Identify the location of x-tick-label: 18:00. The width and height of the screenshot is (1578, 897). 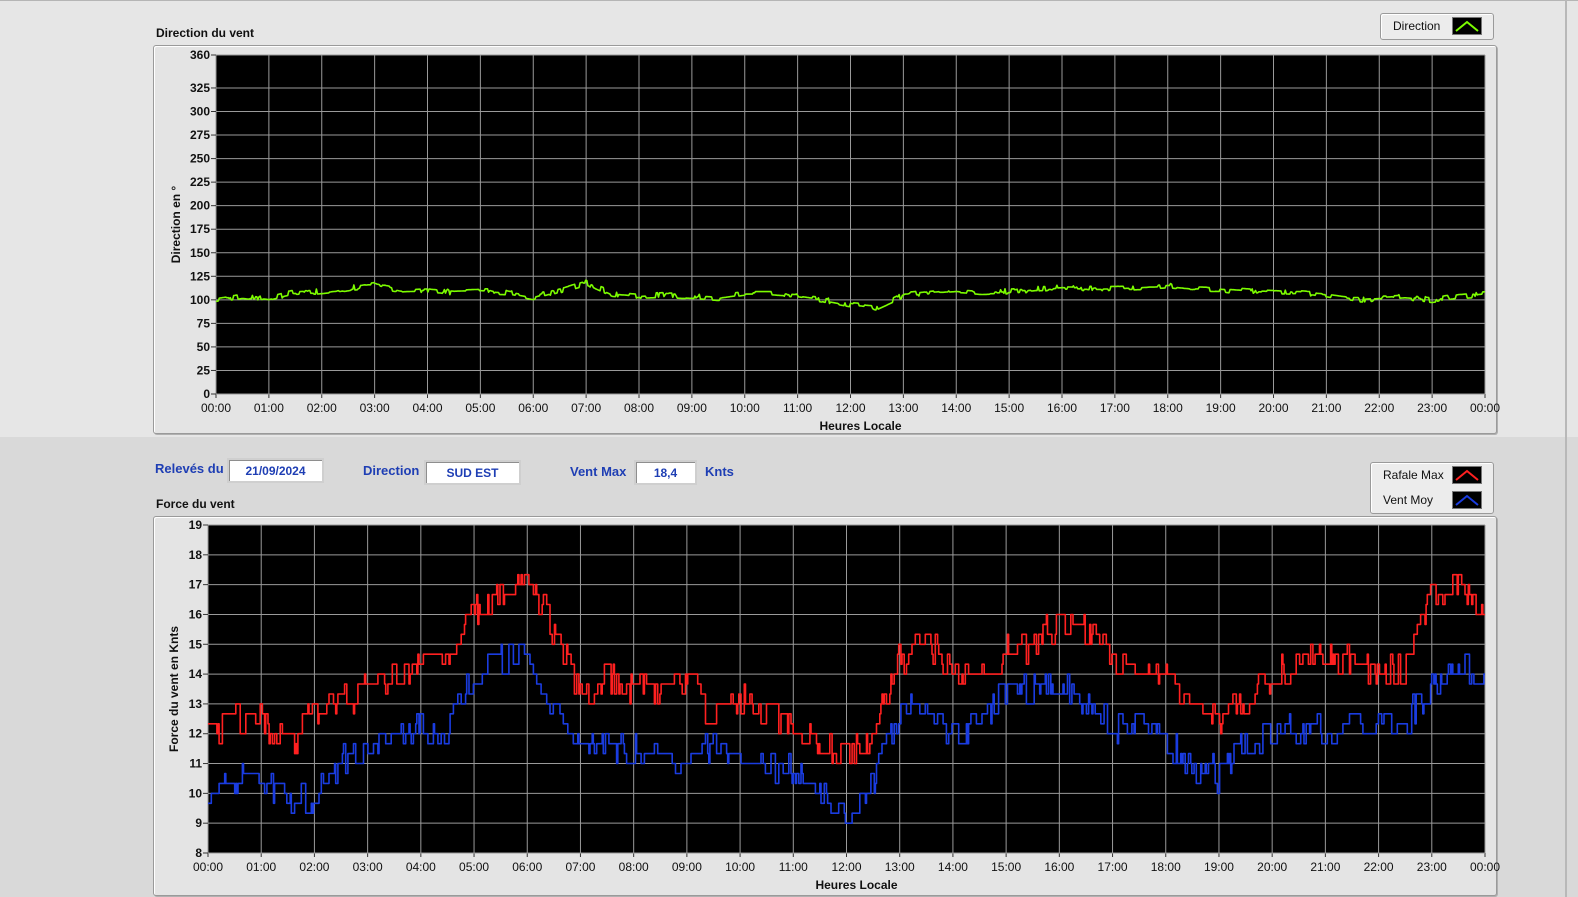
(1166, 867).